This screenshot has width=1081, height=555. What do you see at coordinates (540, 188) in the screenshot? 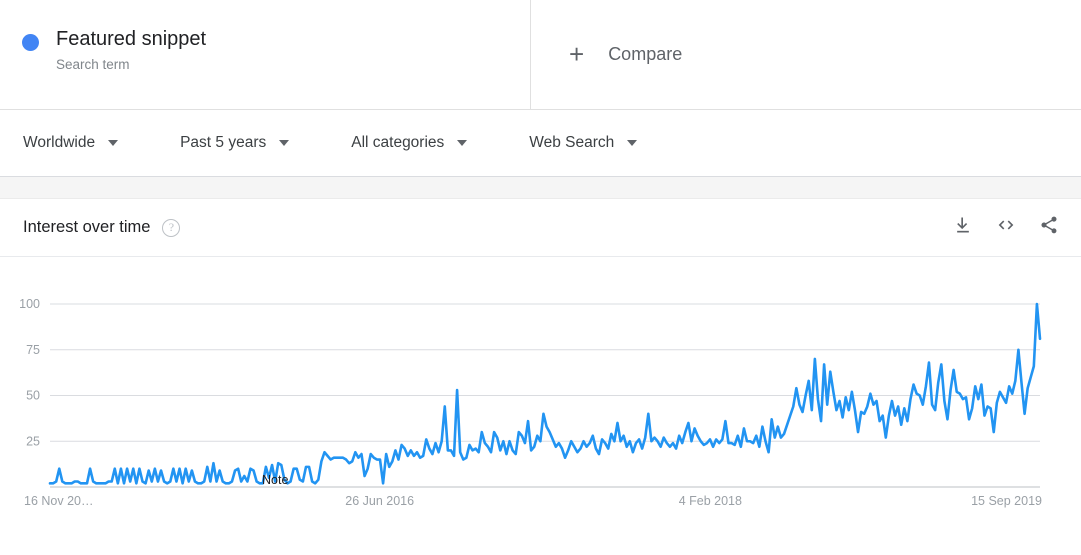
I see `section-separator` at bounding box center [540, 188].